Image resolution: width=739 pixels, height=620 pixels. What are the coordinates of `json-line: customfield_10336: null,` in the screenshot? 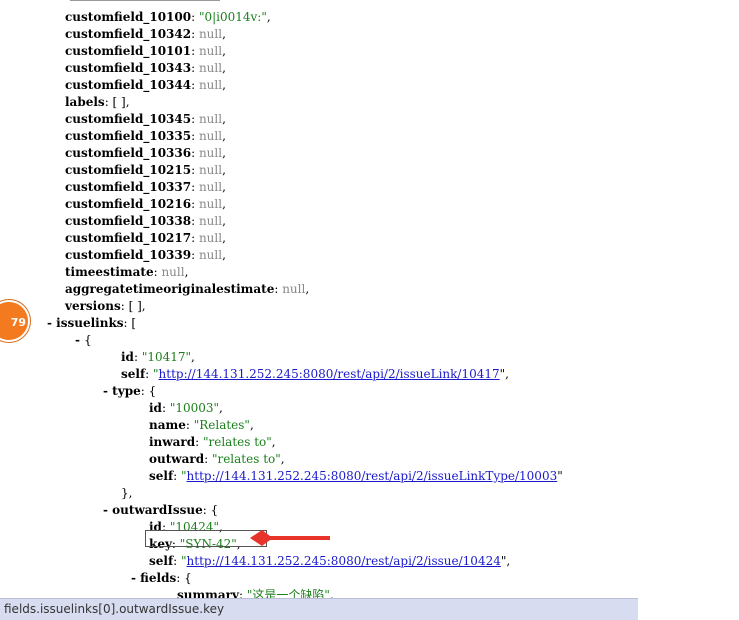 It's located at (145, 153).